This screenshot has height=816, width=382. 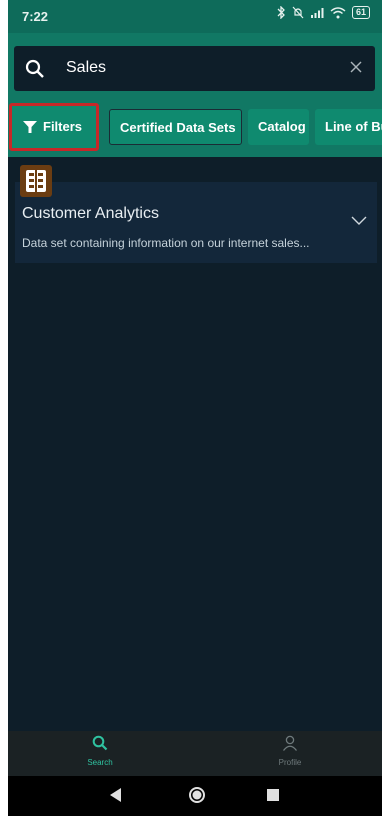 What do you see at coordinates (348, 127) in the screenshot?
I see `chip-line-of-business: Line of Bu` at bounding box center [348, 127].